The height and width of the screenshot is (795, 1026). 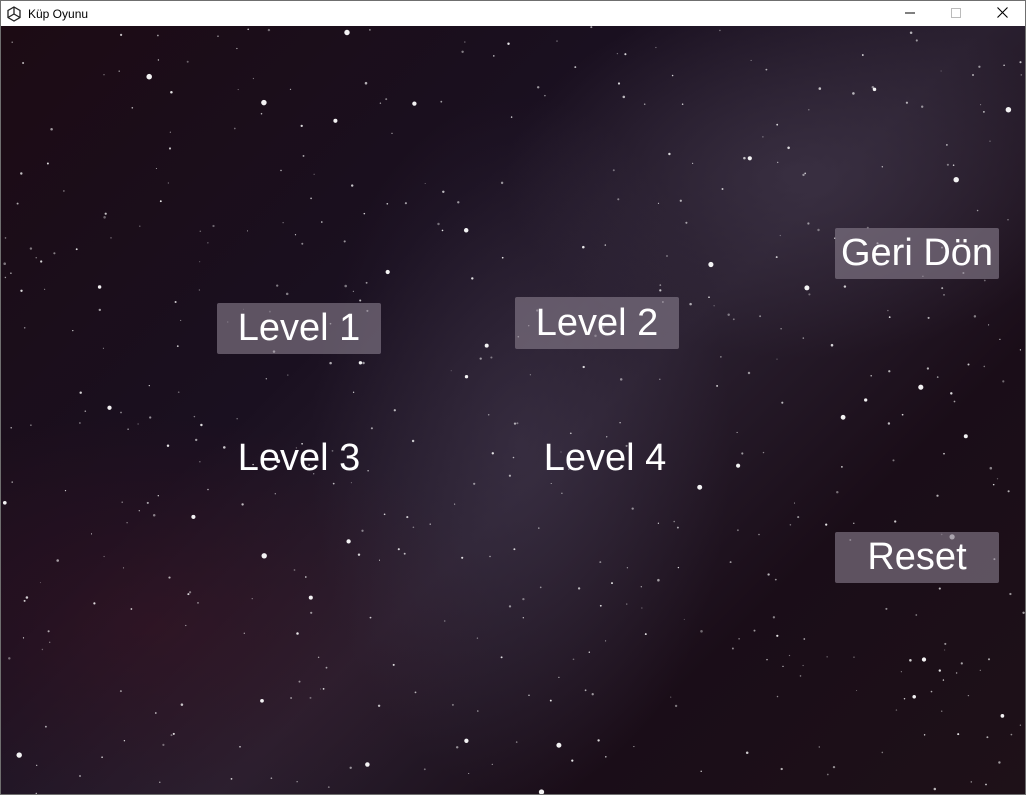 I want to click on back-button: Geri Dön, so click(x=917, y=253).